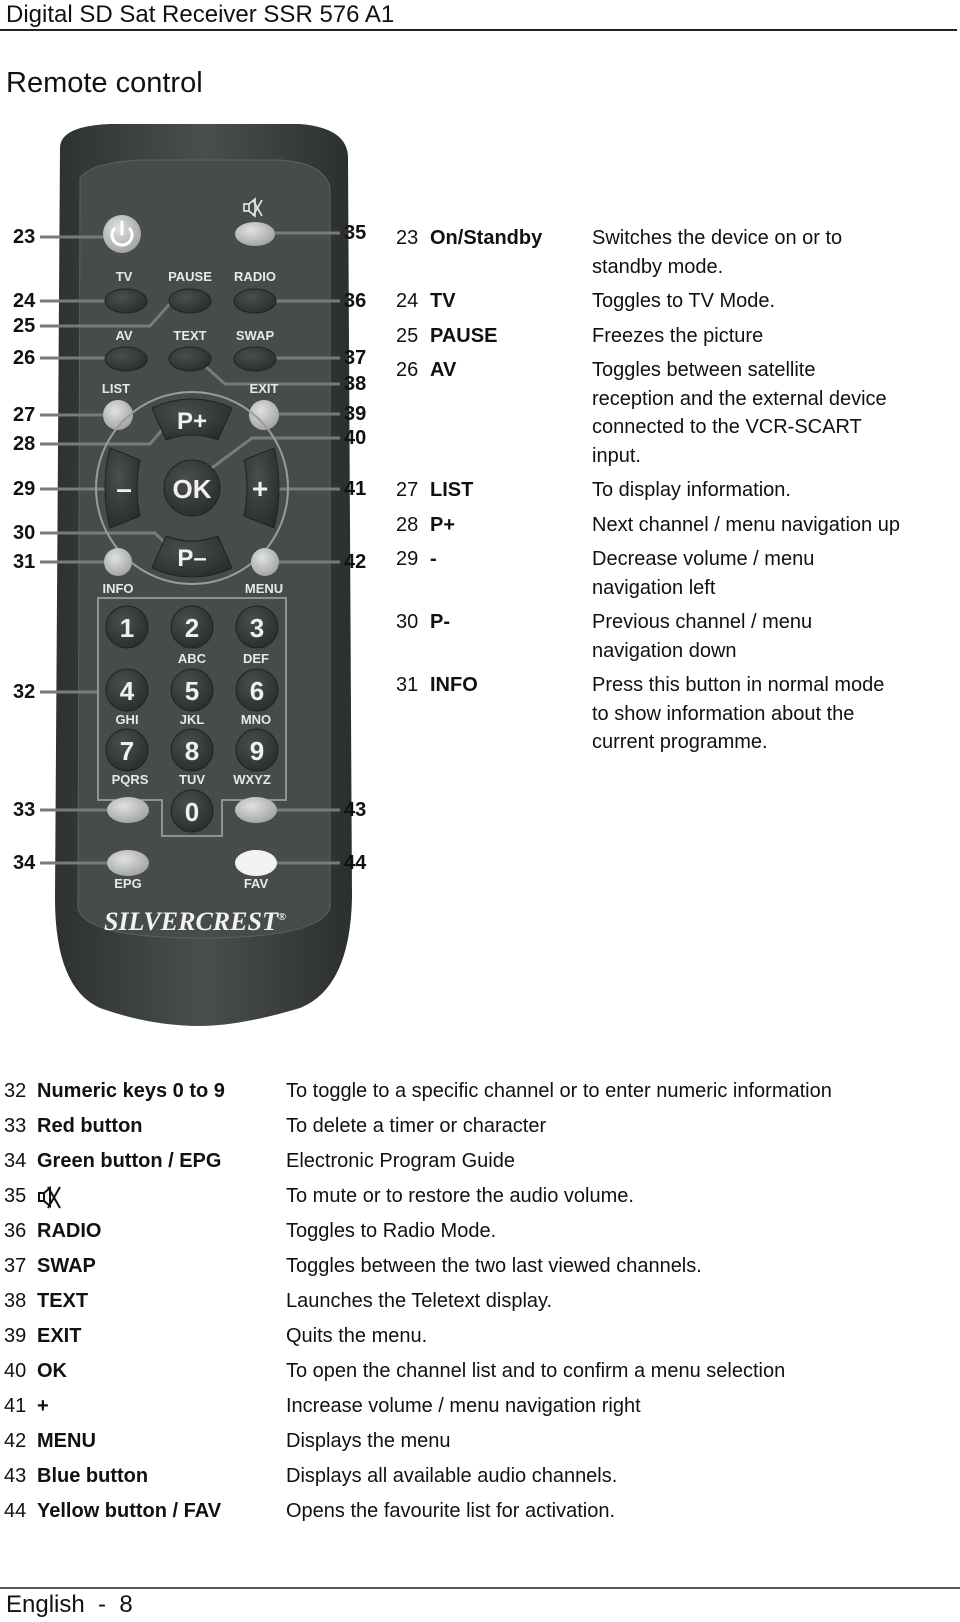 The height and width of the screenshot is (1622, 960). I want to click on label-plus: +, so click(260, 488).